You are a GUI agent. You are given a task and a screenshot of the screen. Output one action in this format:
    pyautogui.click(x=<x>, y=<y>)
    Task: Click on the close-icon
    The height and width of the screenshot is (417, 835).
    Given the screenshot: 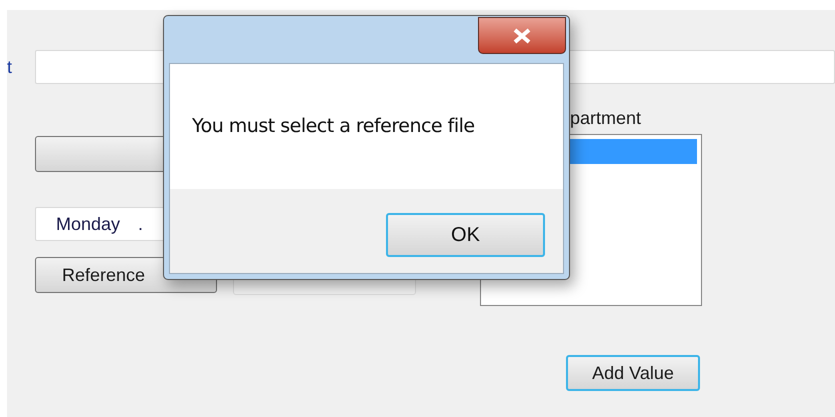 What is the action you would take?
    pyautogui.click(x=522, y=36)
    